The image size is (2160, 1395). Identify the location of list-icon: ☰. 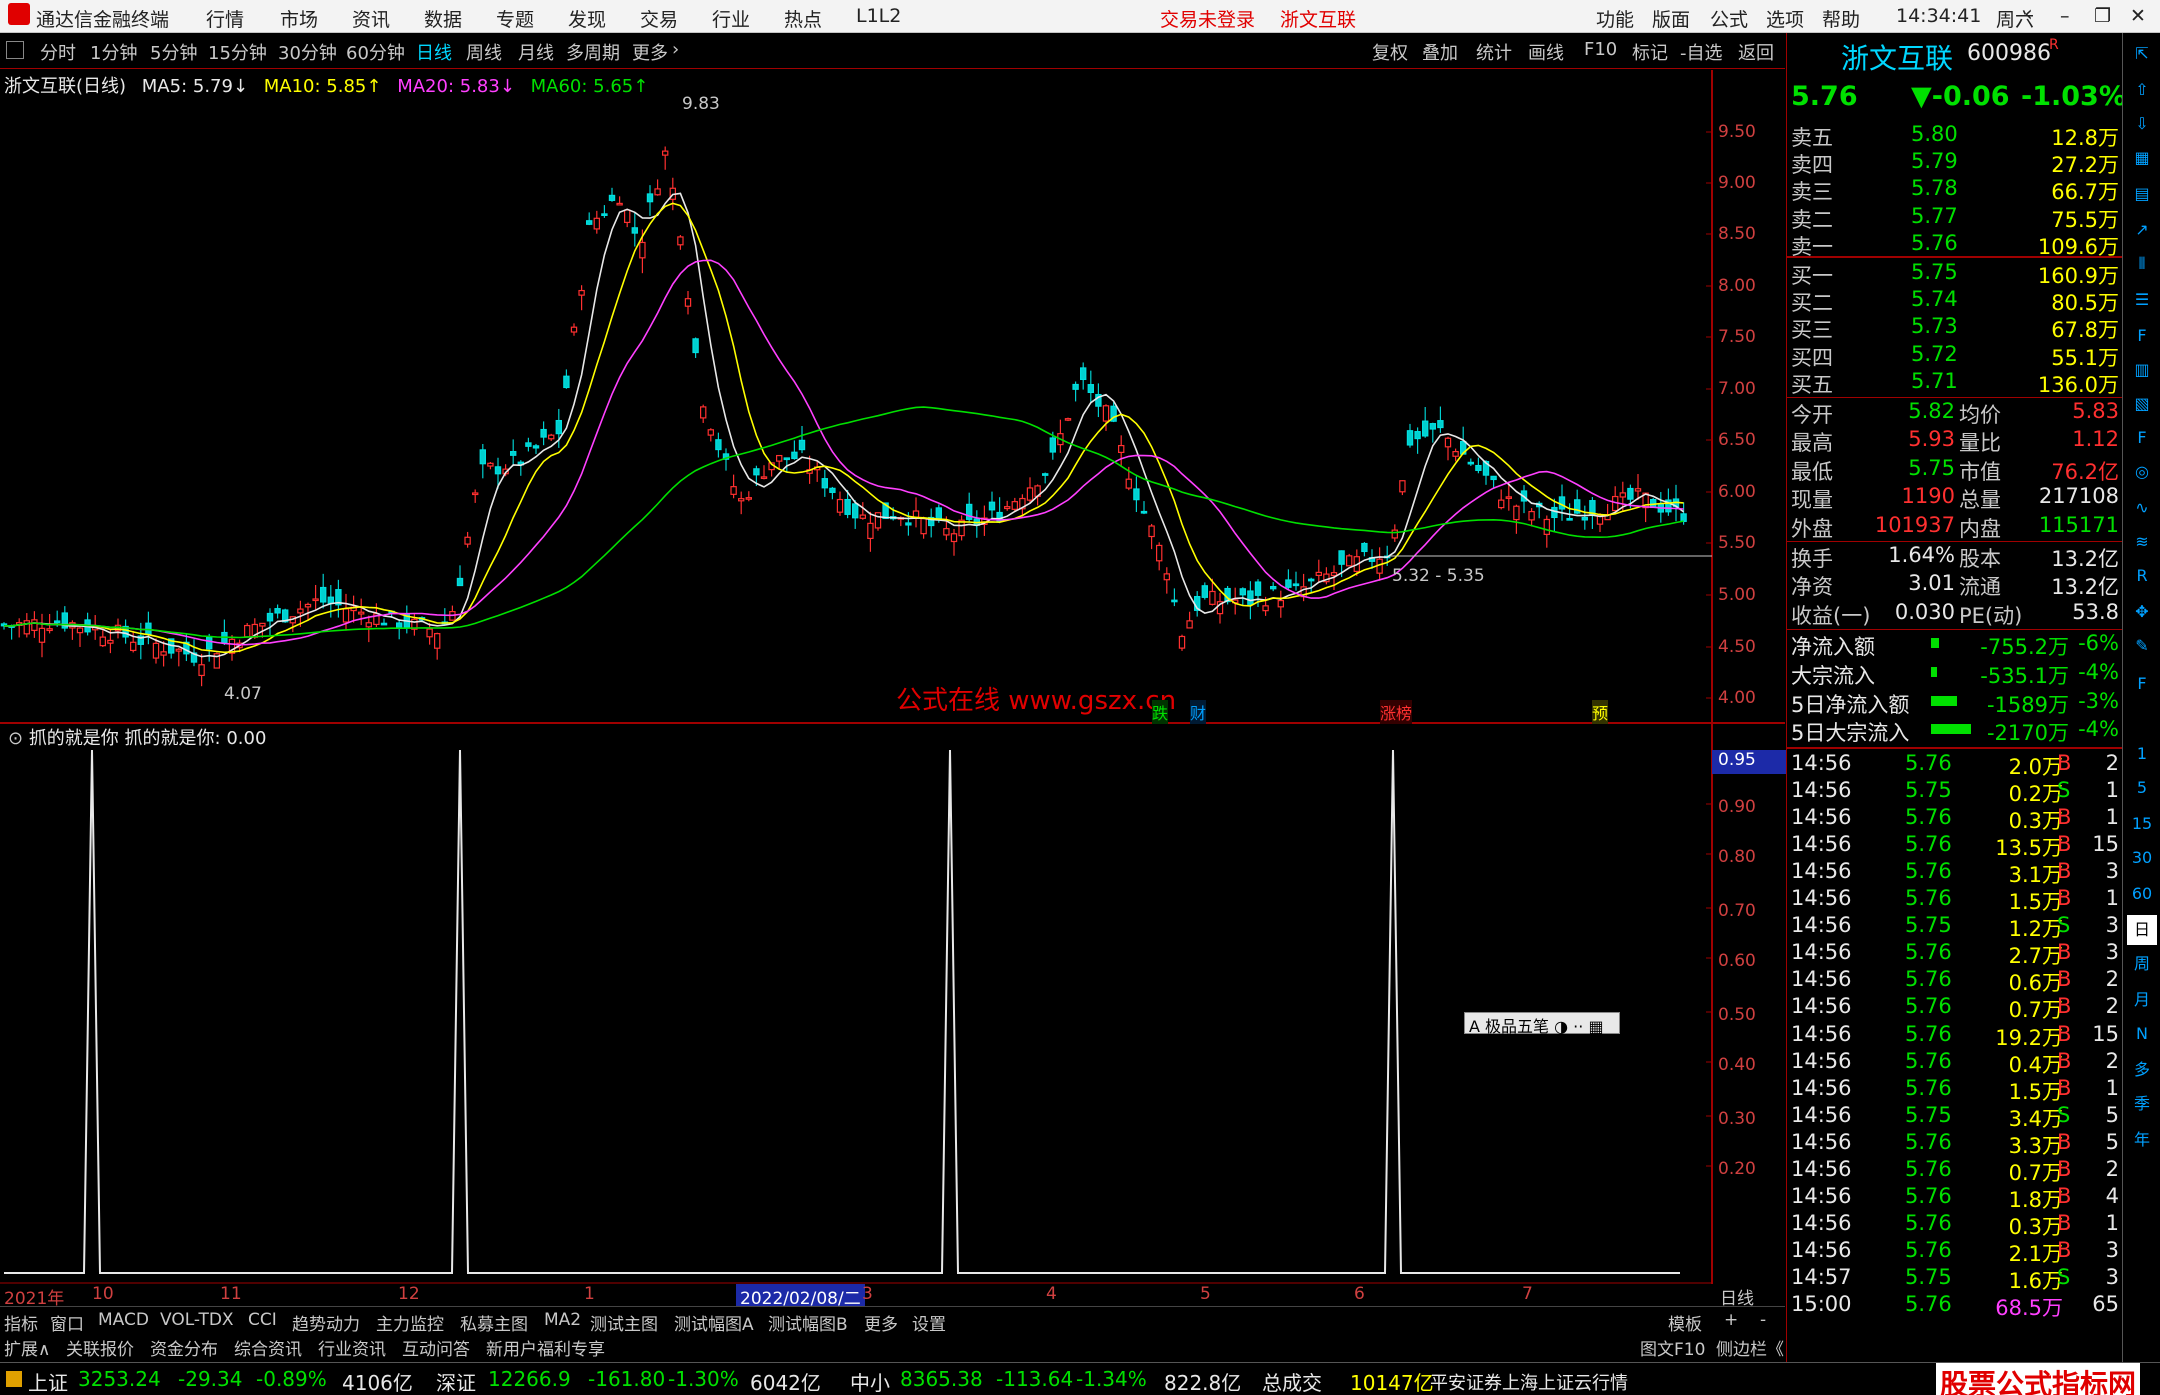
(2142, 300).